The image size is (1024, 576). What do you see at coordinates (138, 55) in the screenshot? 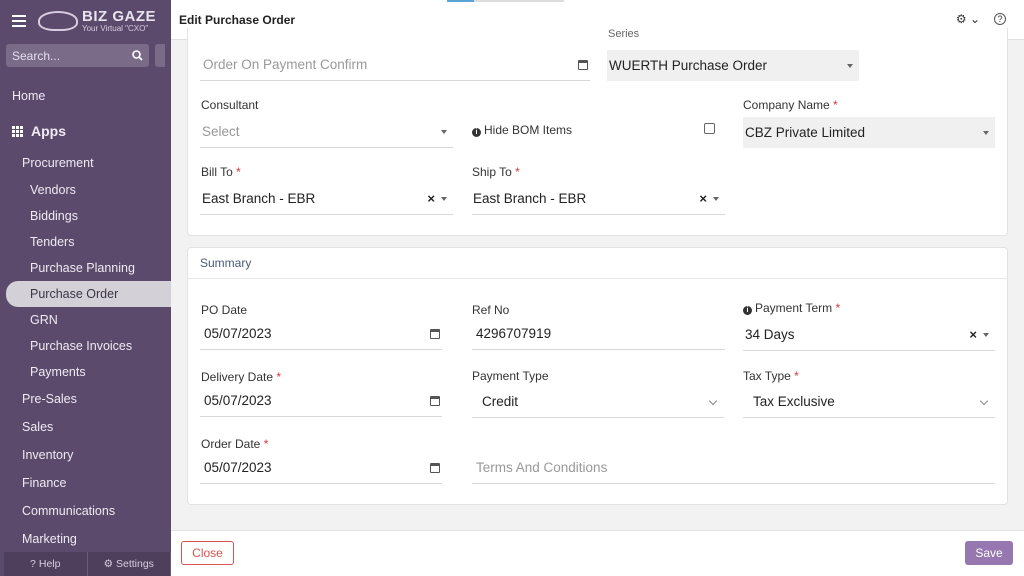
I see `search-icon` at bounding box center [138, 55].